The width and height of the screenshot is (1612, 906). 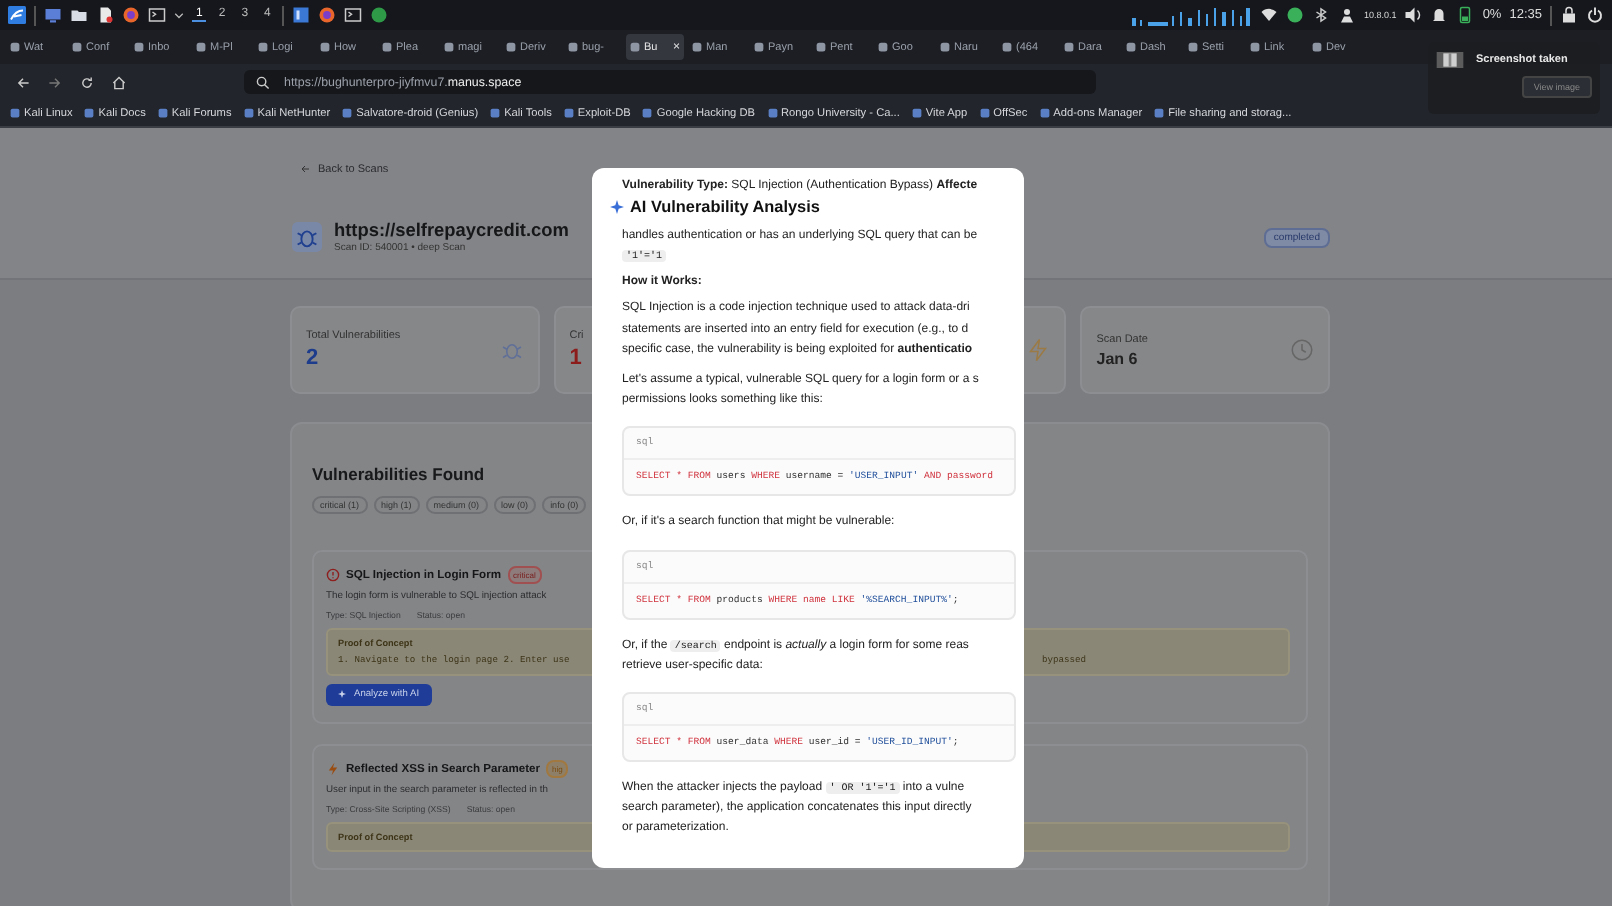 I want to click on site-url-title: https://selfrepaycredit.com, so click(x=451, y=230).